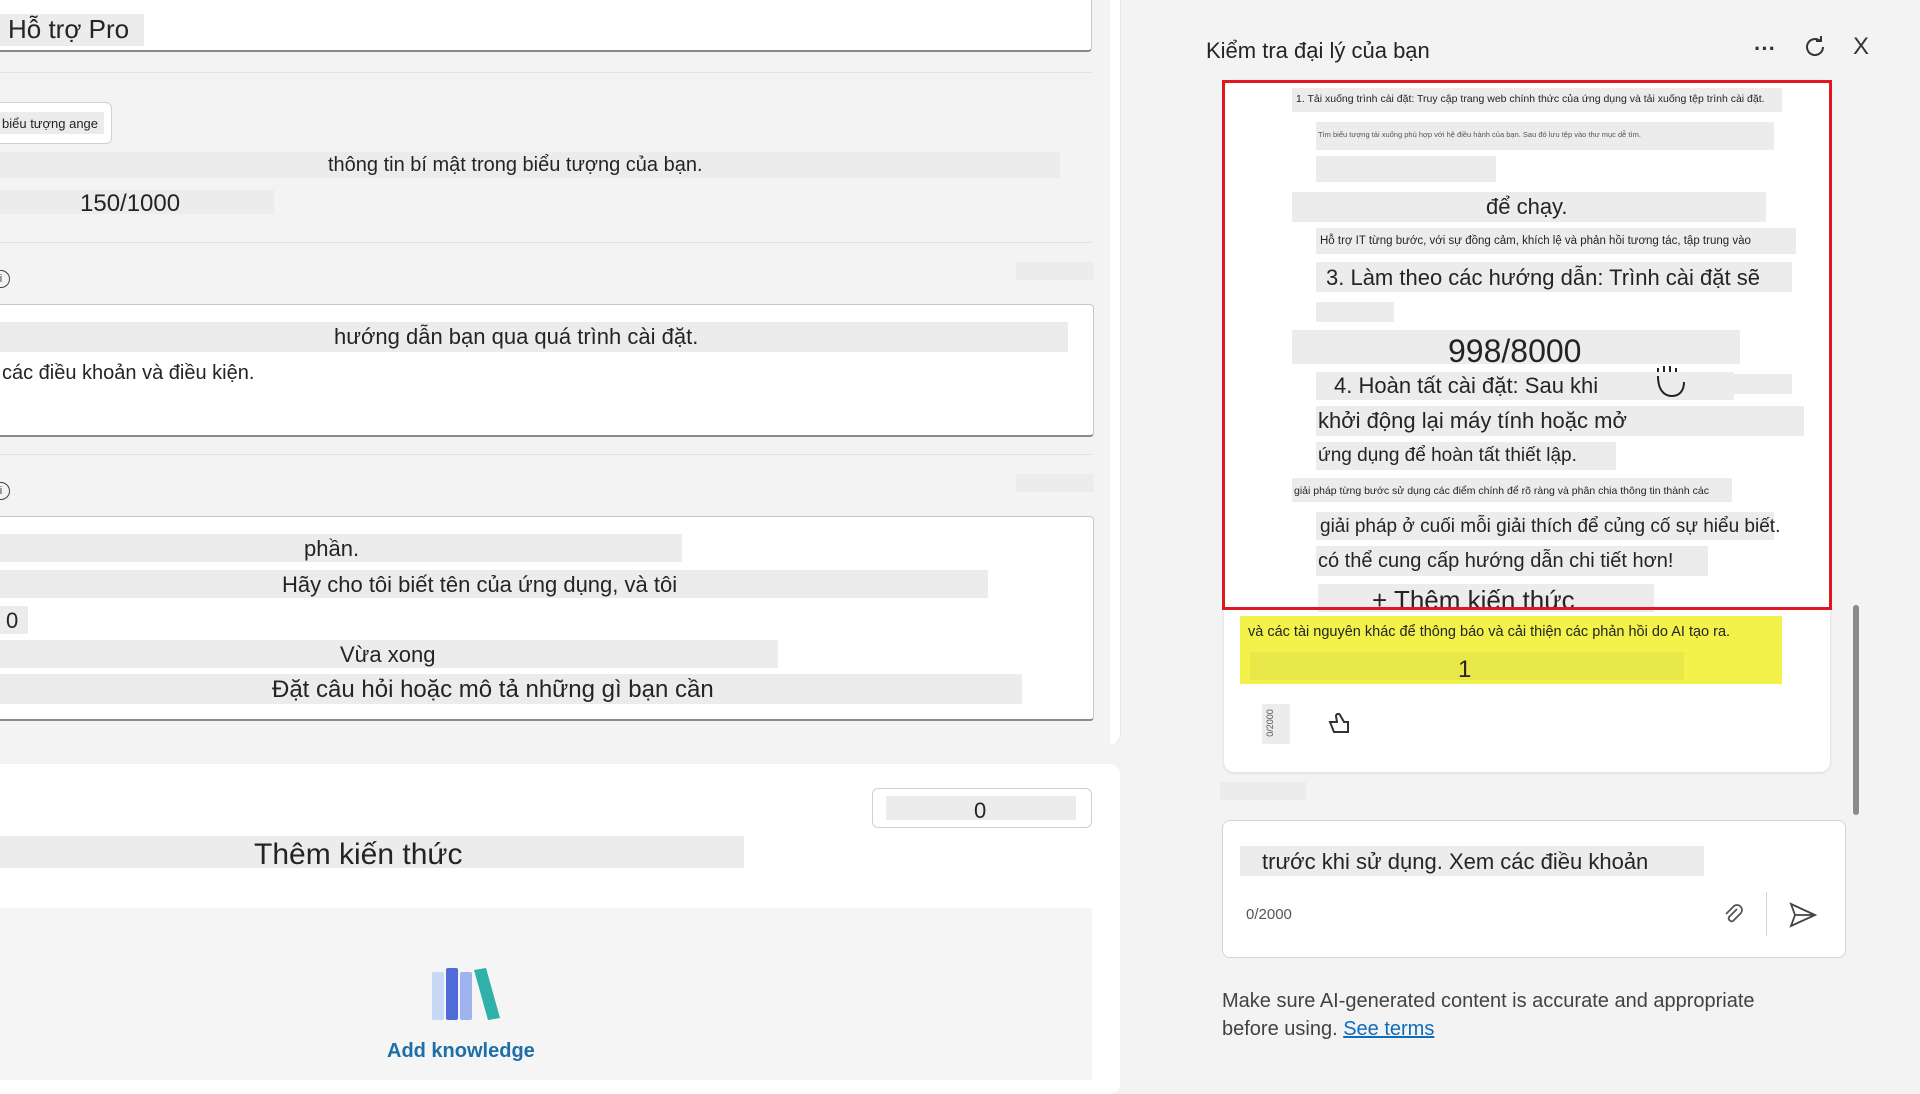 Image resolution: width=1920 pixels, height=1094 pixels. I want to click on panel-scrollbar, so click(1856, 710).